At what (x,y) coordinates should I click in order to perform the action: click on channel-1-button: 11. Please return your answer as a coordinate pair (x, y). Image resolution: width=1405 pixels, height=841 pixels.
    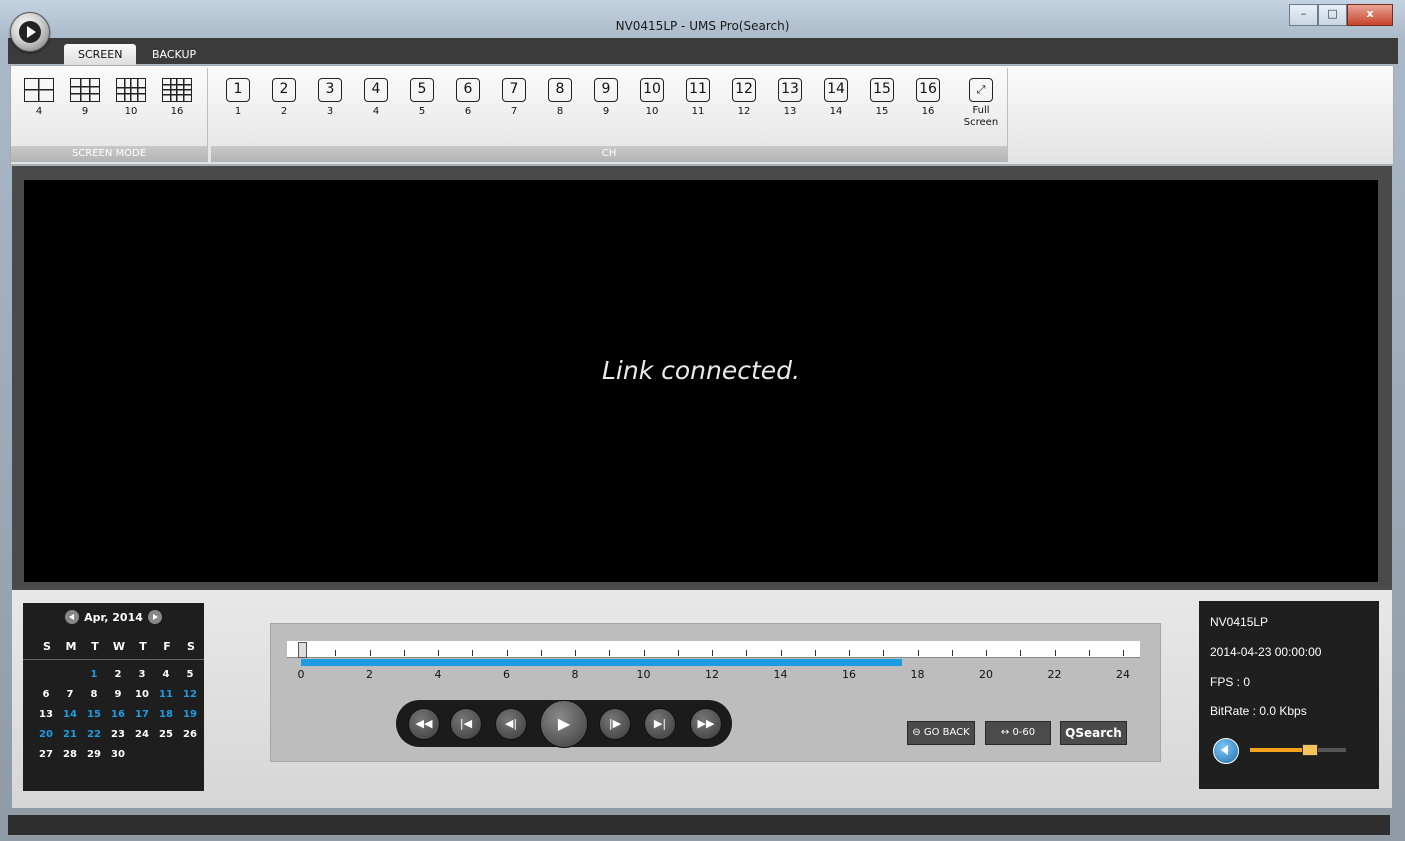
    Looking at the image, I should click on (238, 97).